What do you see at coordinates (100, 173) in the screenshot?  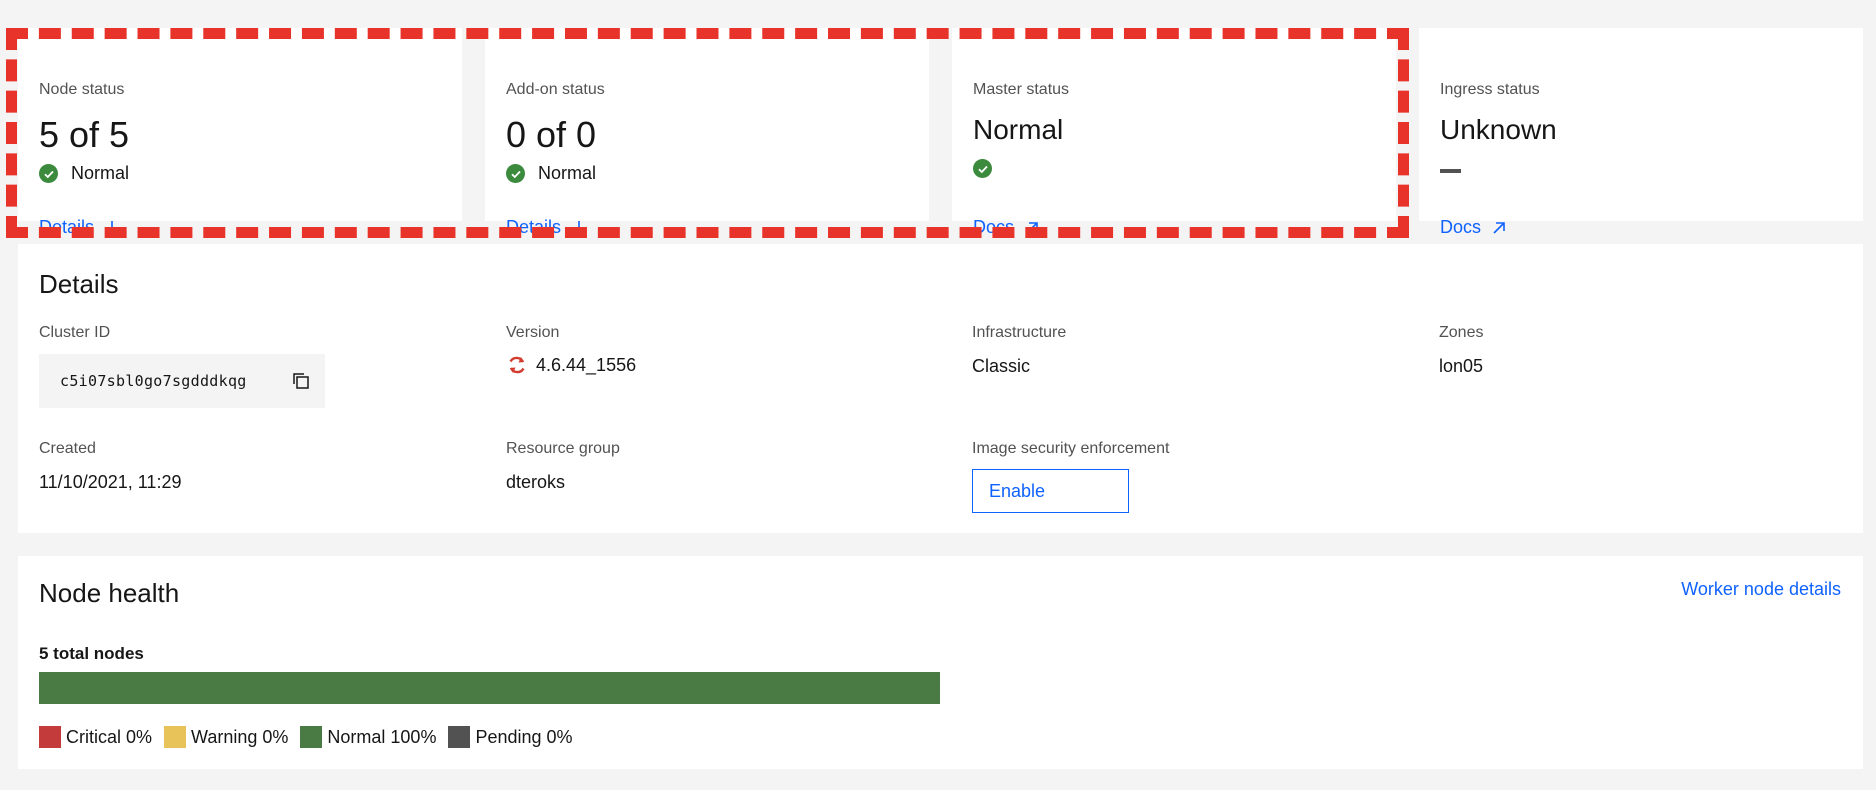 I see `node-status-state-text: Normal` at bounding box center [100, 173].